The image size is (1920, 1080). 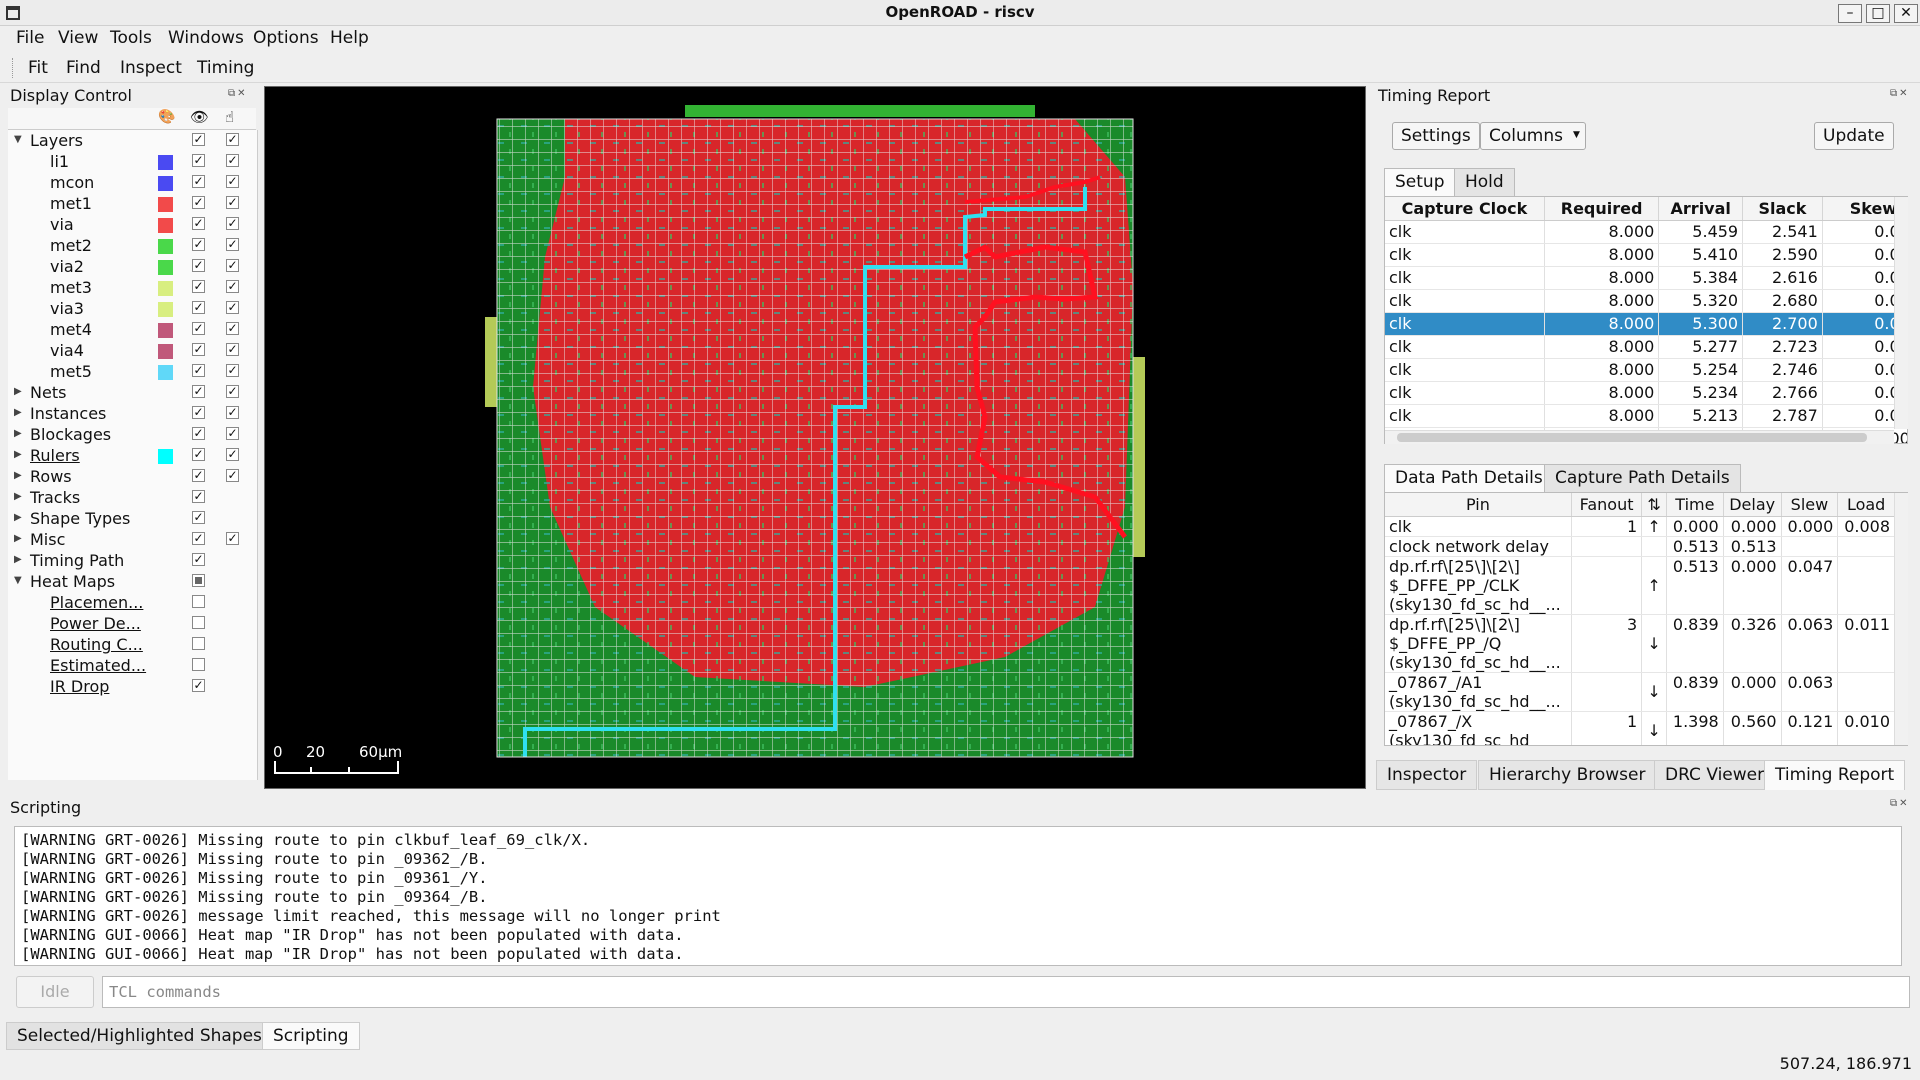 I want to click on inspect-button: Inspect, so click(x=151, y=68).